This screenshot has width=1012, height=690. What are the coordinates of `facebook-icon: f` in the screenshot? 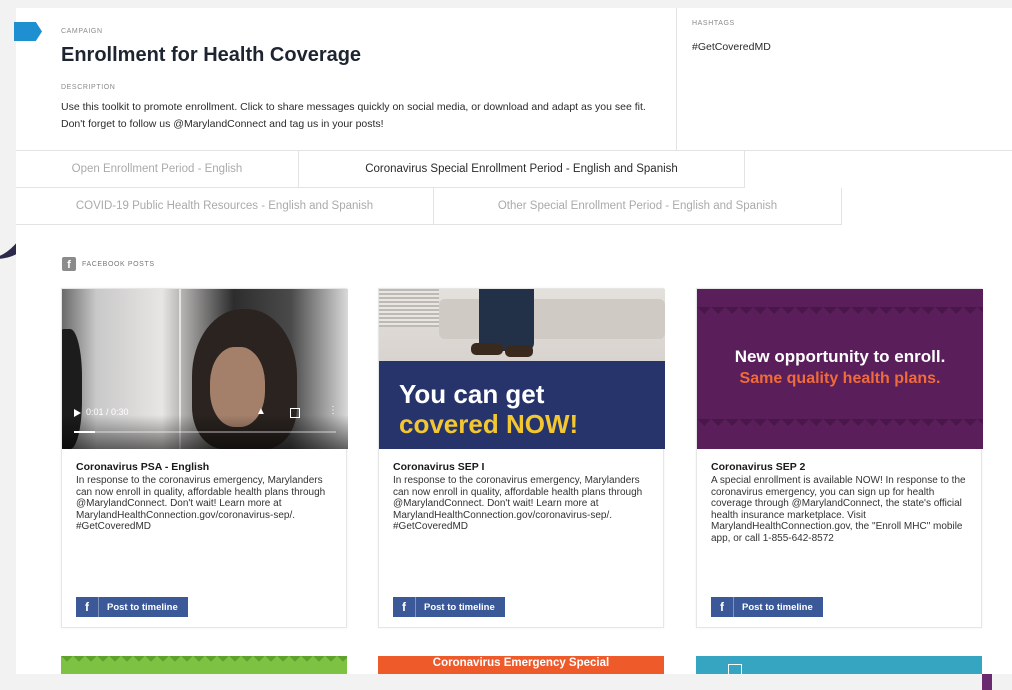 It's located at (69, 264).